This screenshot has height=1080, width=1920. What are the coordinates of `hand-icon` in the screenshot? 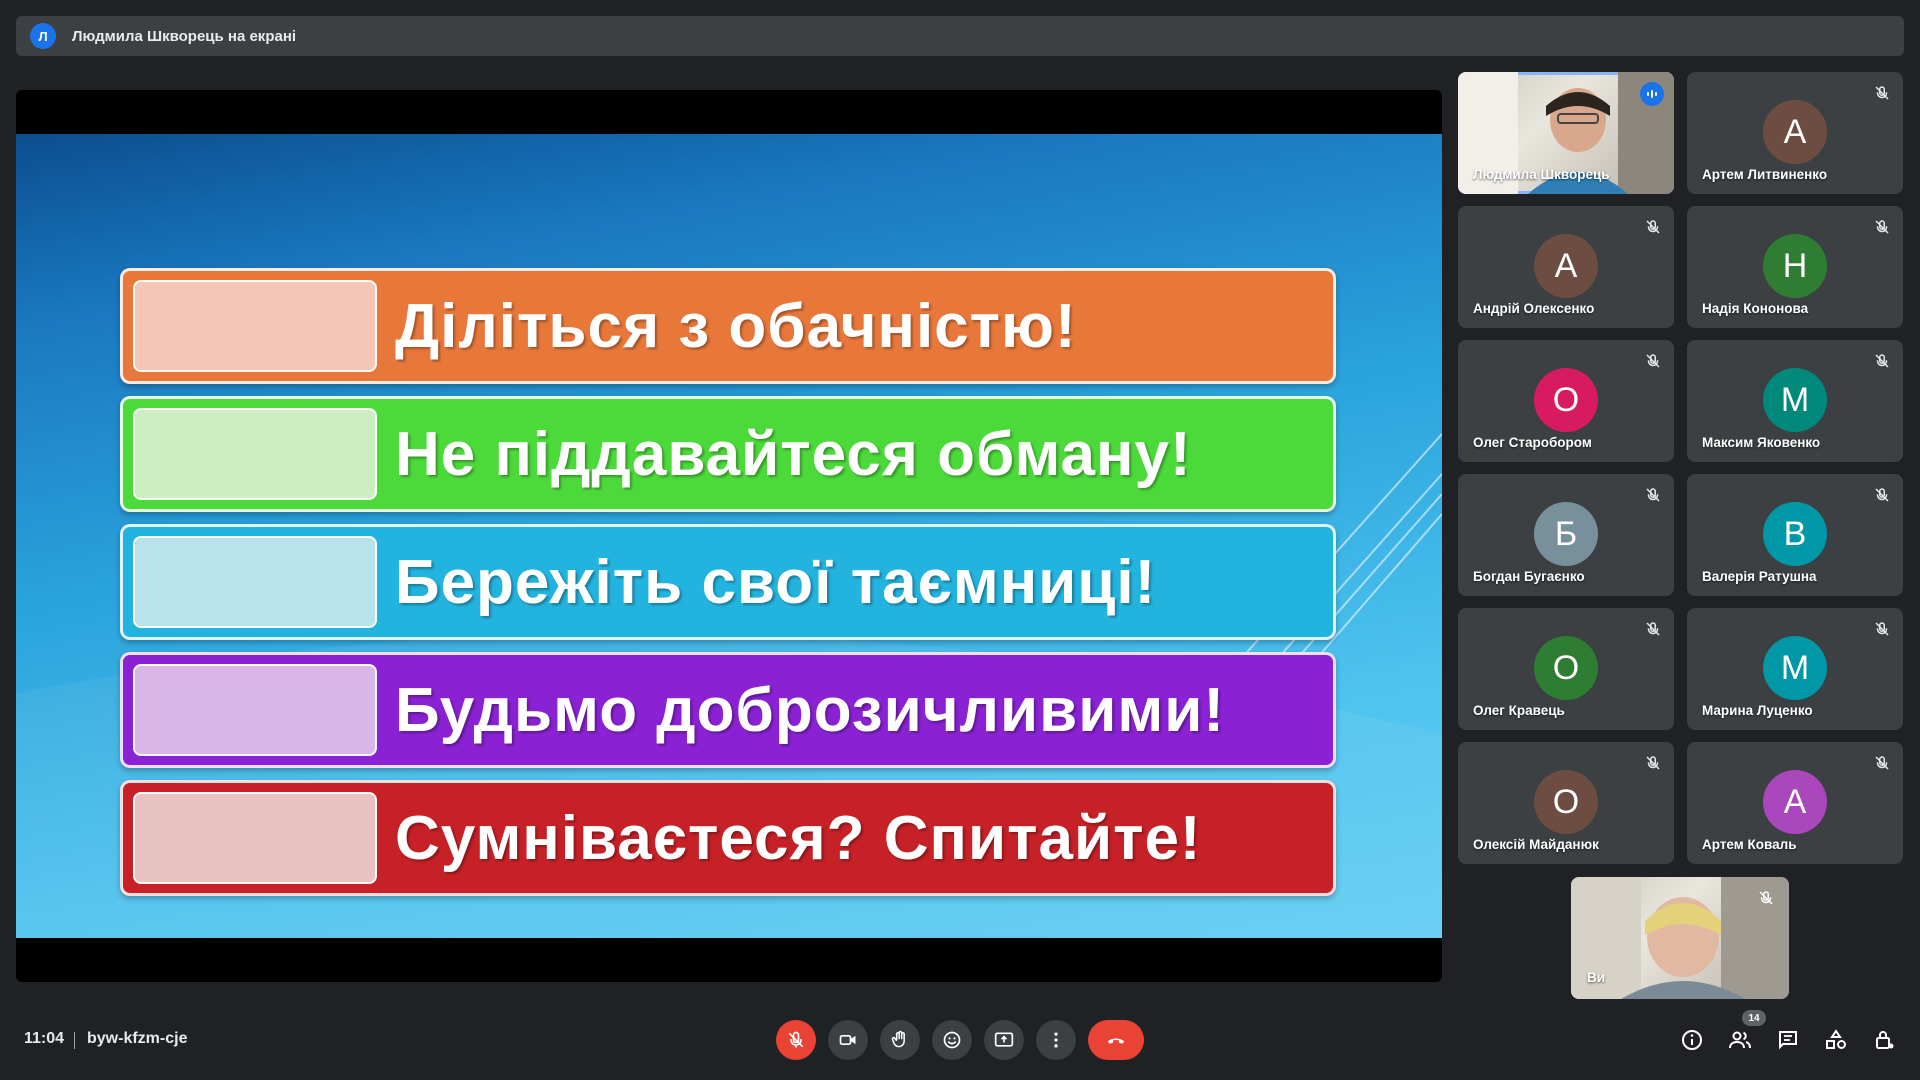 It's located at (898, 1039).